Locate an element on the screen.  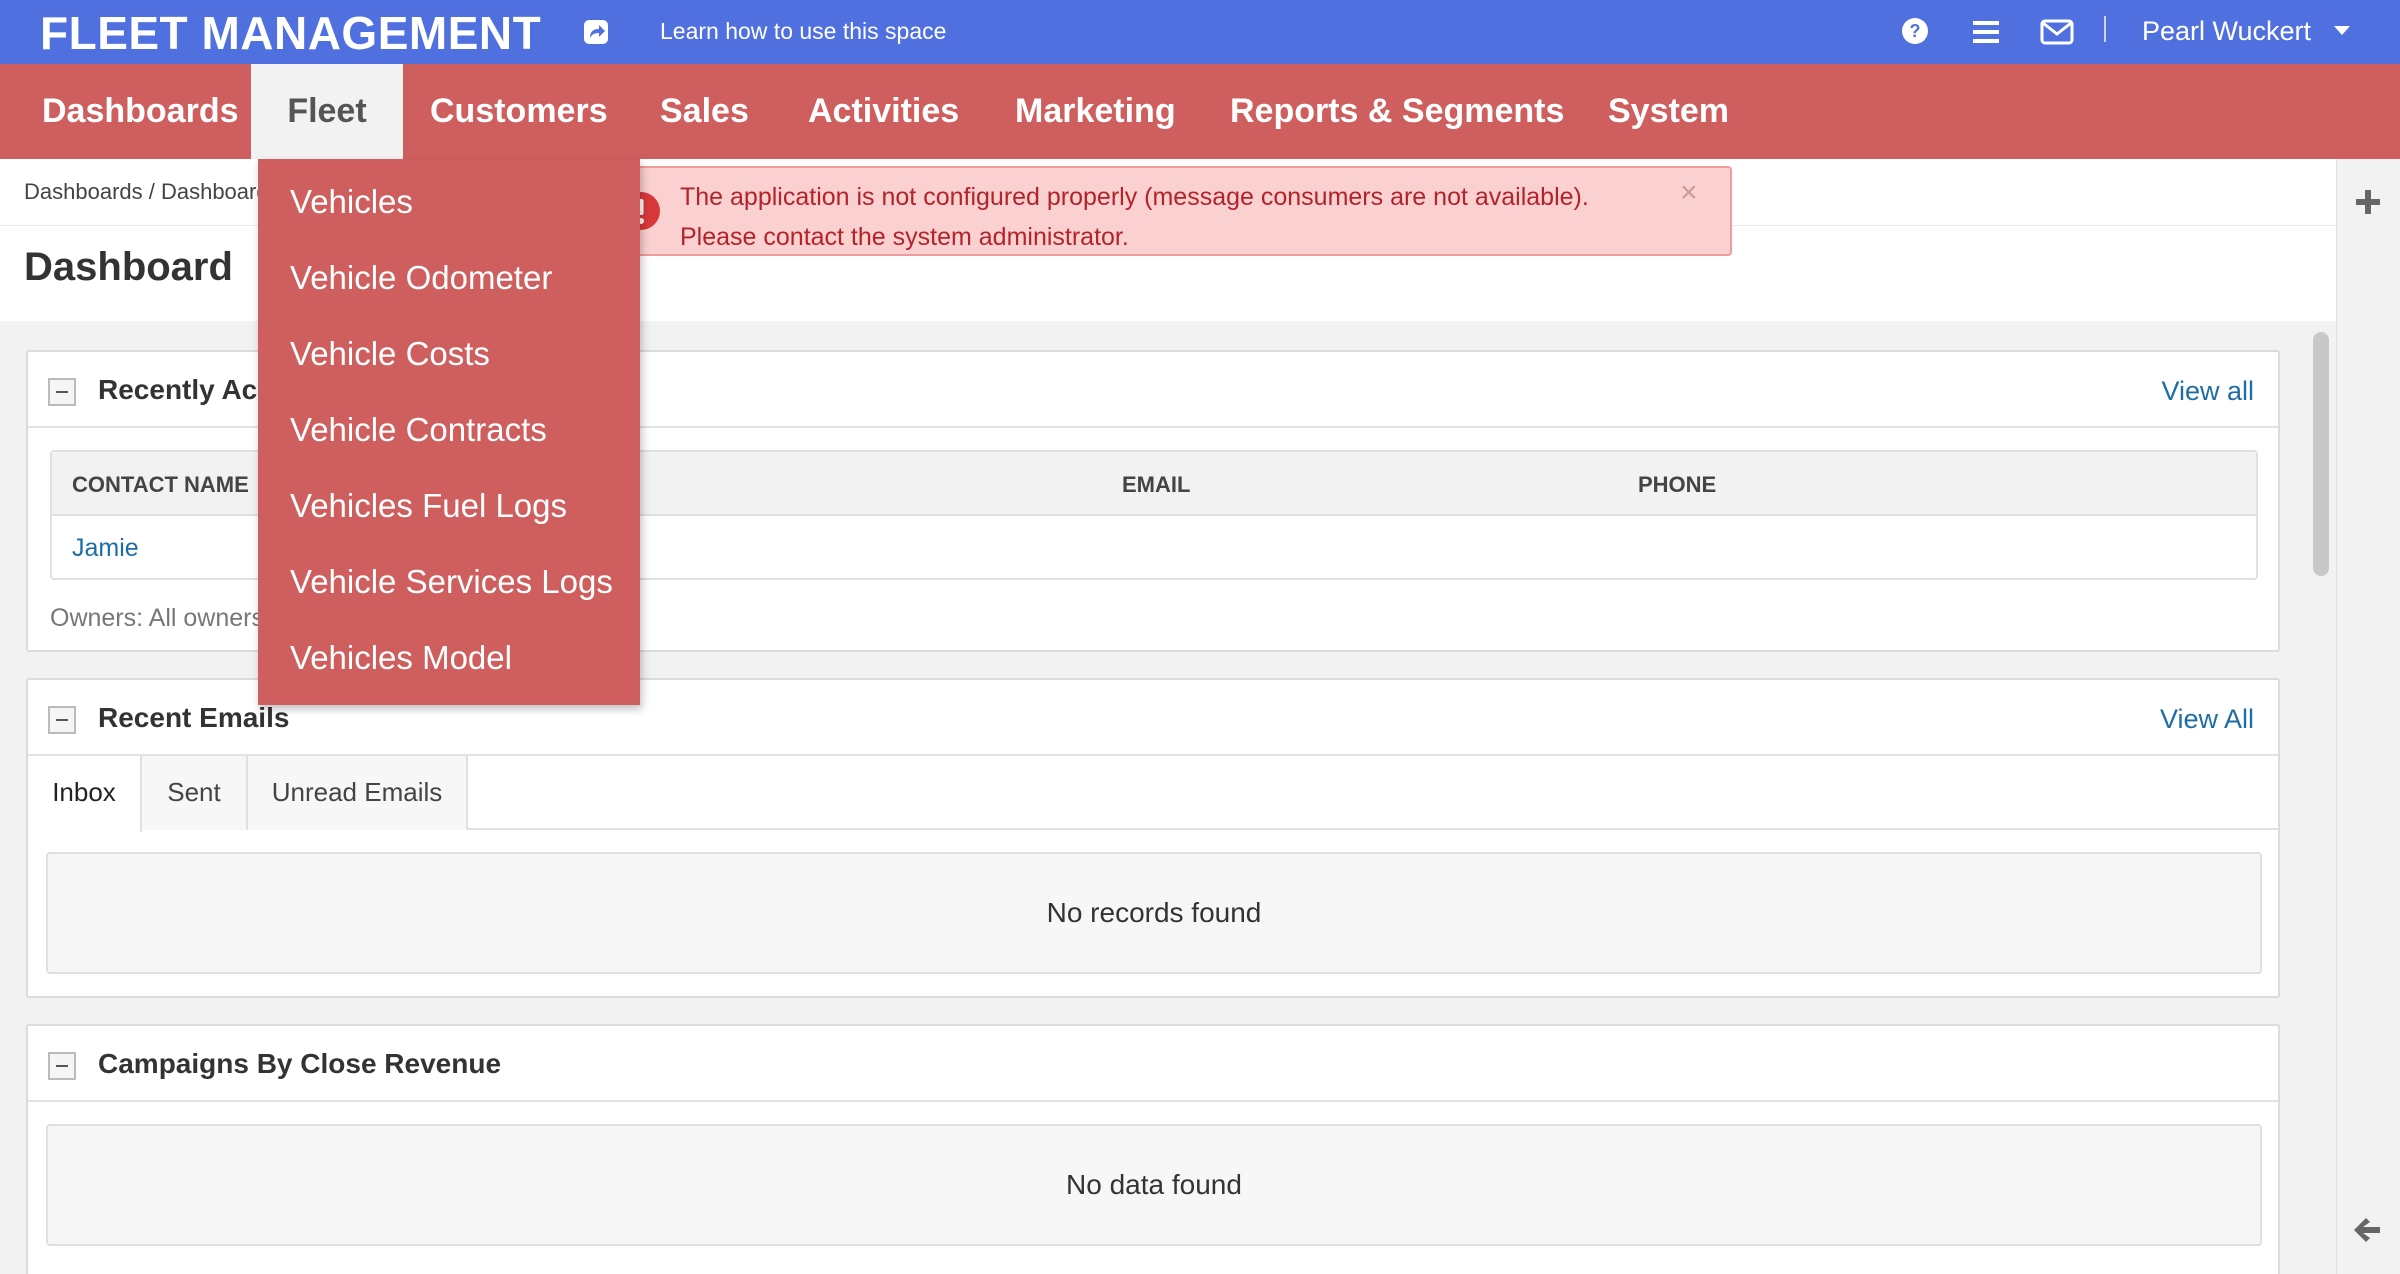
widget-title: Recent Emails is located at coordinates (194, 717).